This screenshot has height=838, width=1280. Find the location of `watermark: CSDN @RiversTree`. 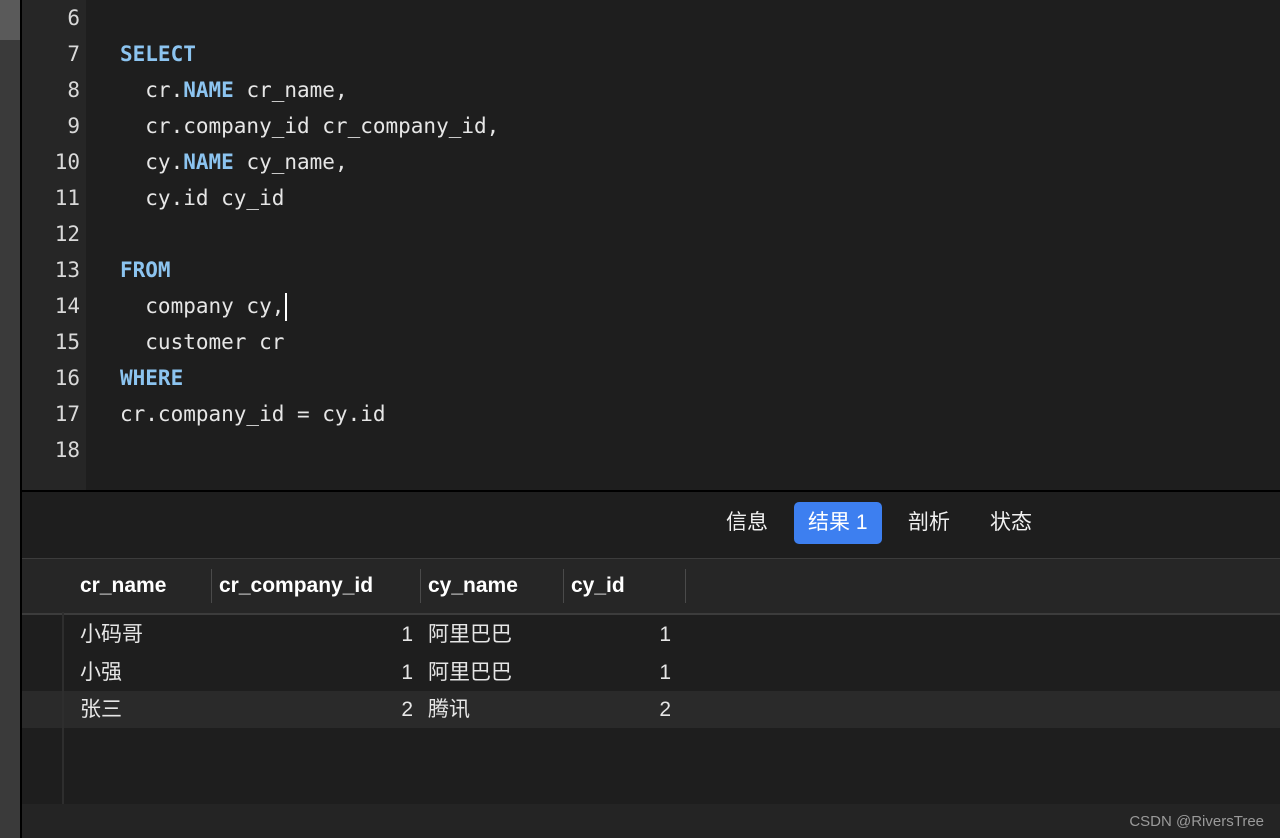

watermark: CSDN @RiversTree is located at coordinates (1196, 821).